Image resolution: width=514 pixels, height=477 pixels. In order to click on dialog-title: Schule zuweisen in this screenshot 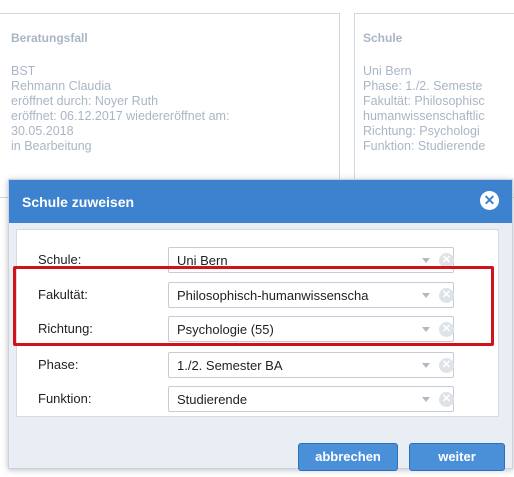, I will do `click(78, 202)`.